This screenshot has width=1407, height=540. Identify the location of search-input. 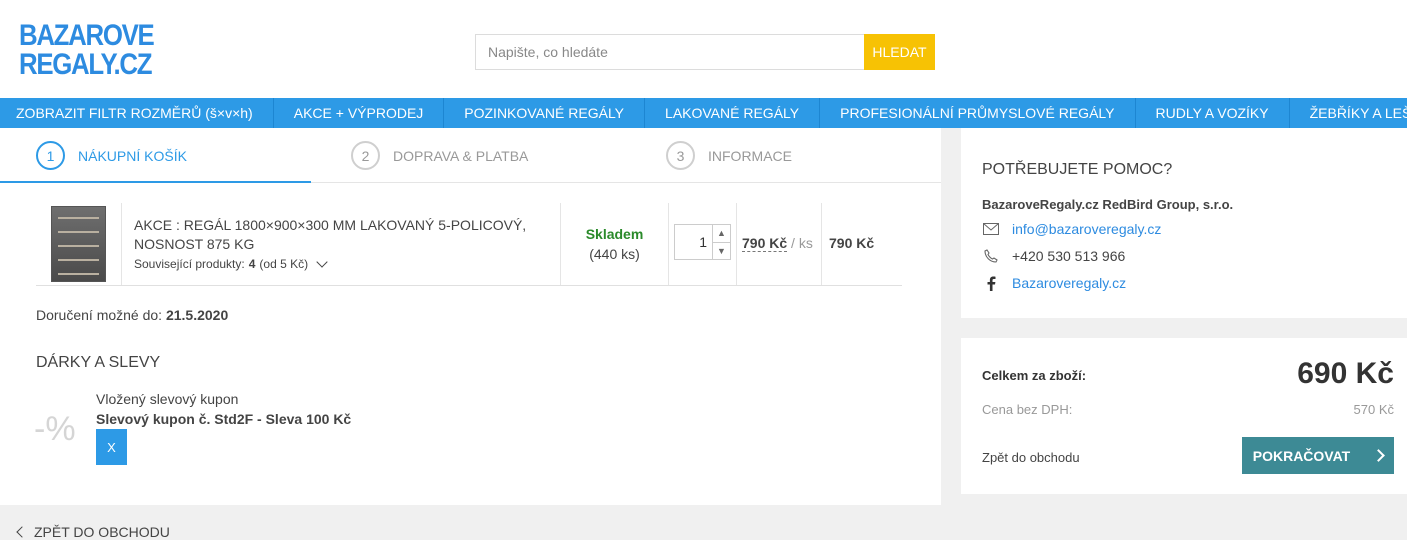
(669, 52).